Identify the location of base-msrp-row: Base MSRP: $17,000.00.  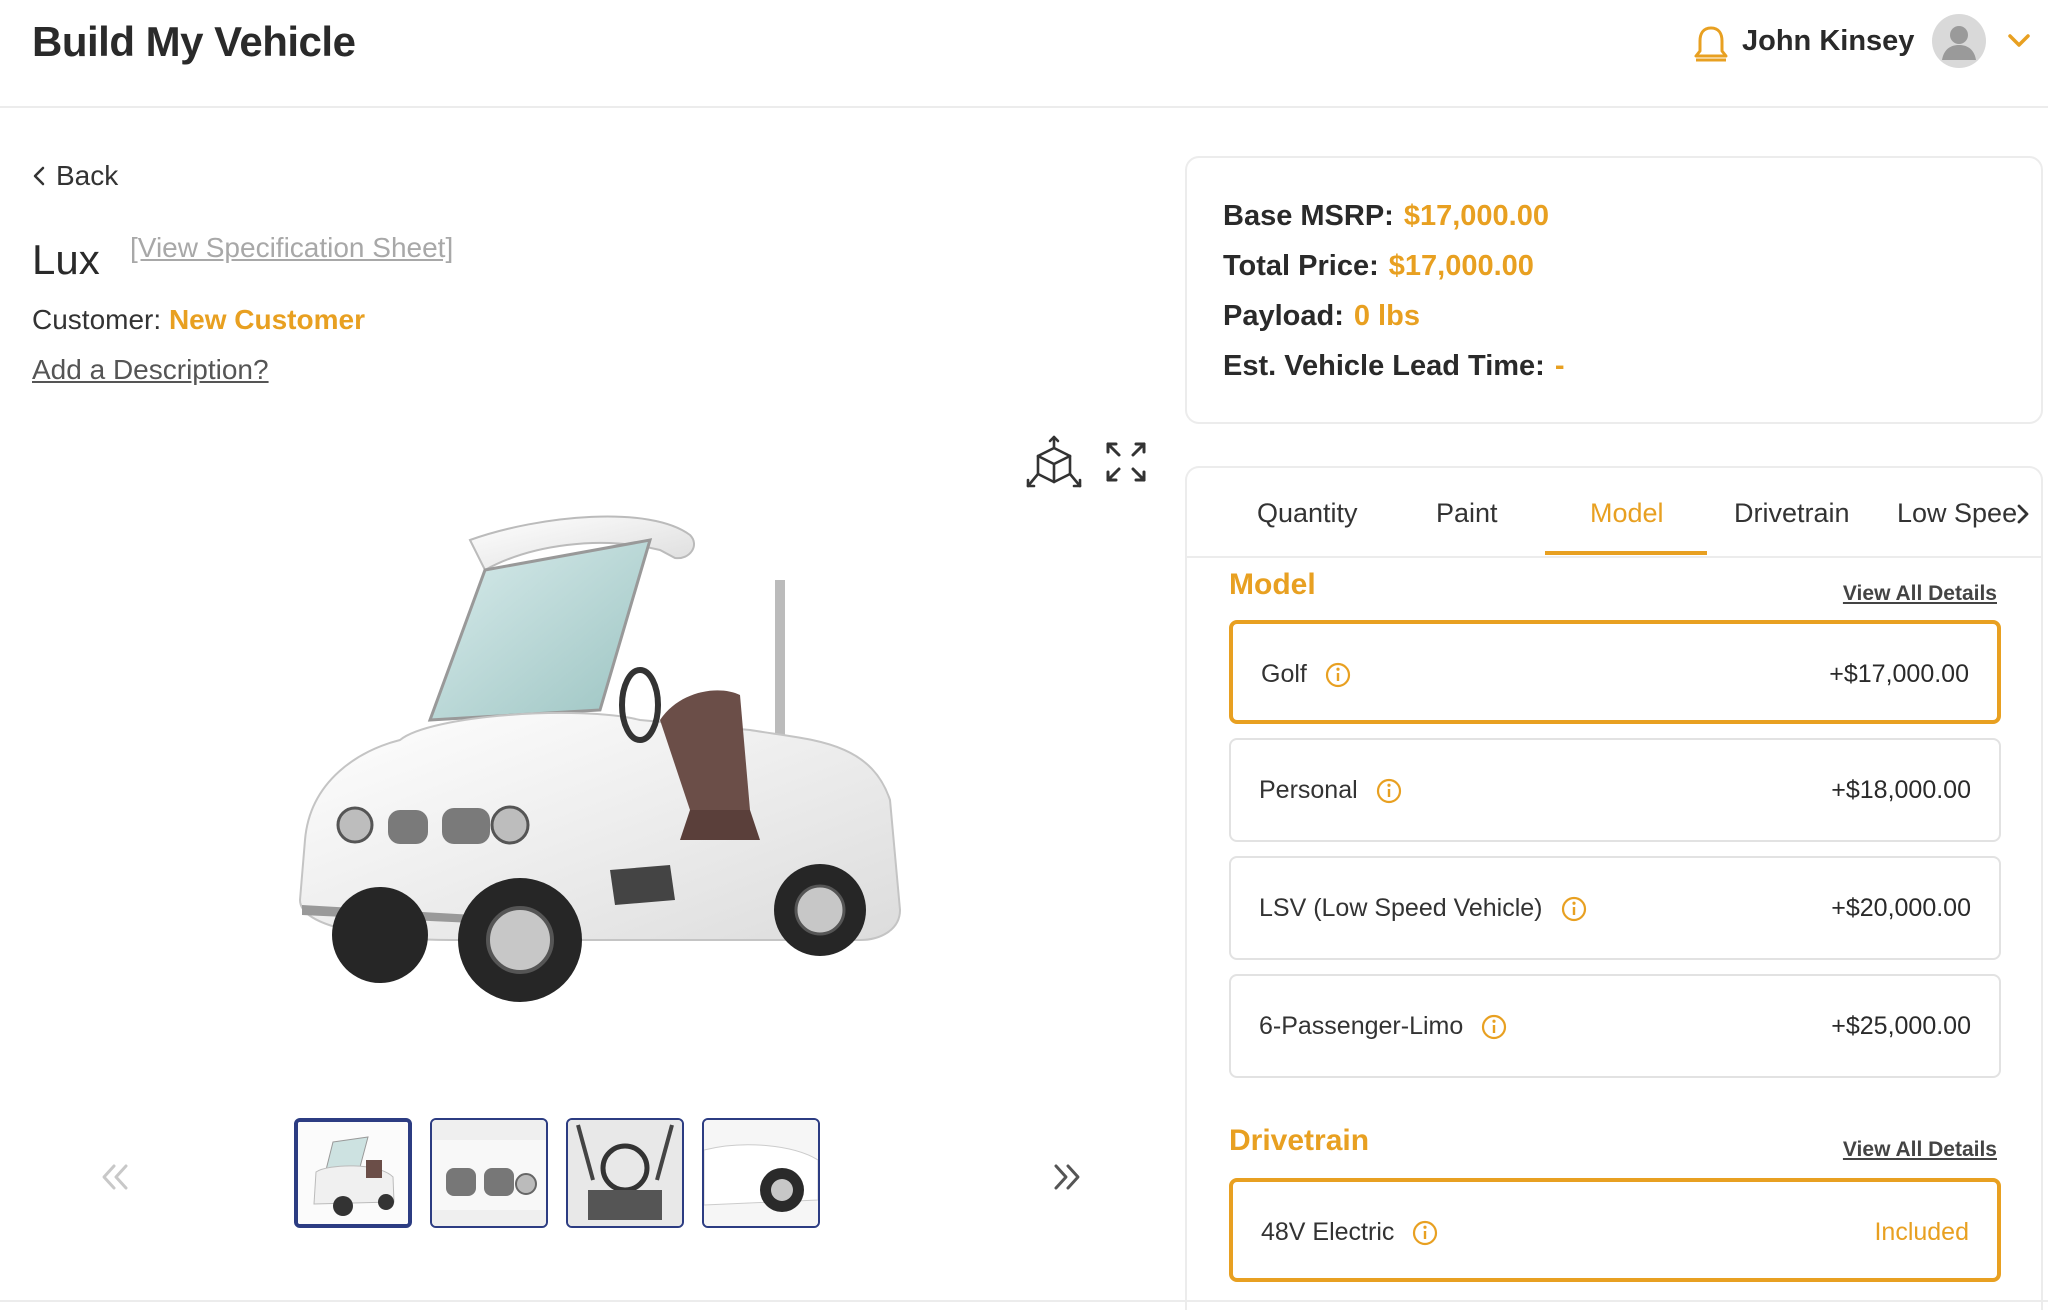
(1386, 216).